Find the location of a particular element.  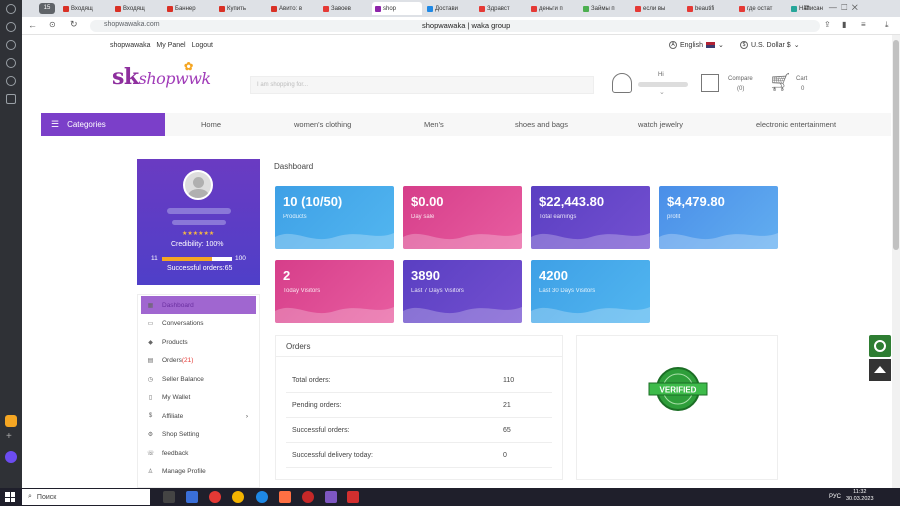

shield-icon: ⊙ is located at coordinates (52, 24).